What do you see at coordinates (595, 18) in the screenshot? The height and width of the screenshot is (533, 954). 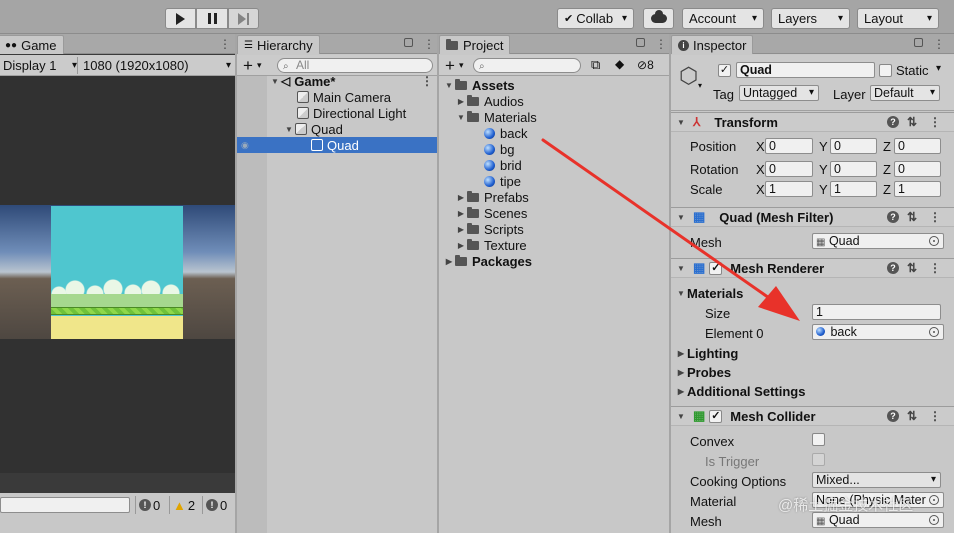 I see `collab-dropdown: ✔ Collab` at bounding box center [595, 18].